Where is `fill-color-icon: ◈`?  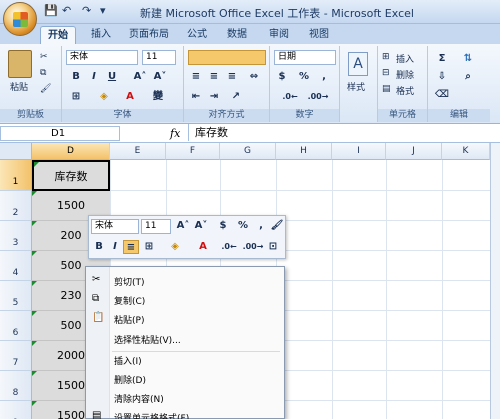
fill-color-icon: ◈ is located at coordinates (104, 97).